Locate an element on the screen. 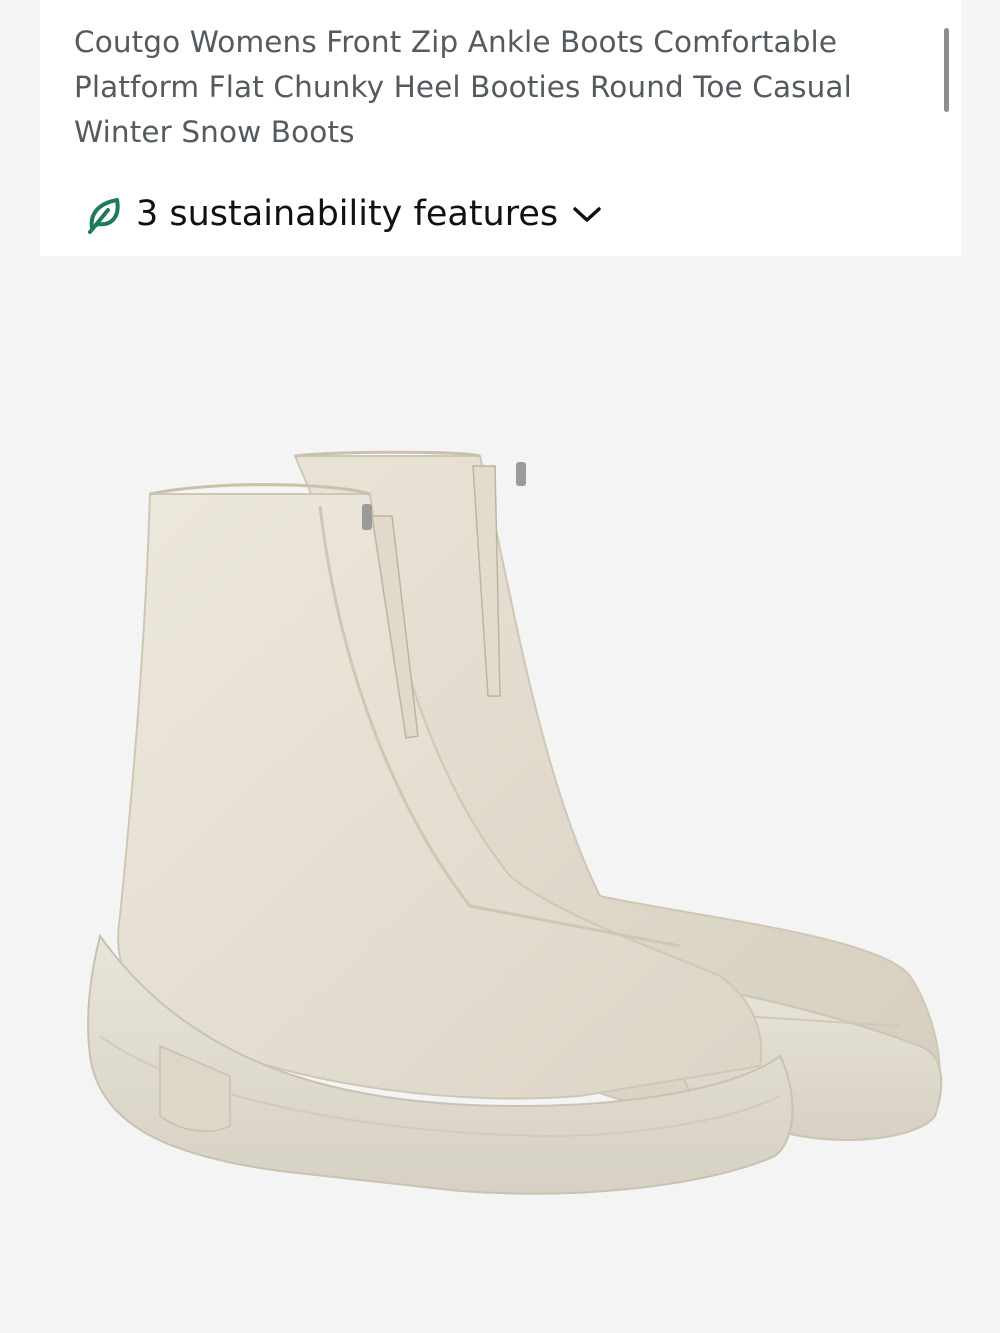  left-margin is located at coordinates (20, 666).